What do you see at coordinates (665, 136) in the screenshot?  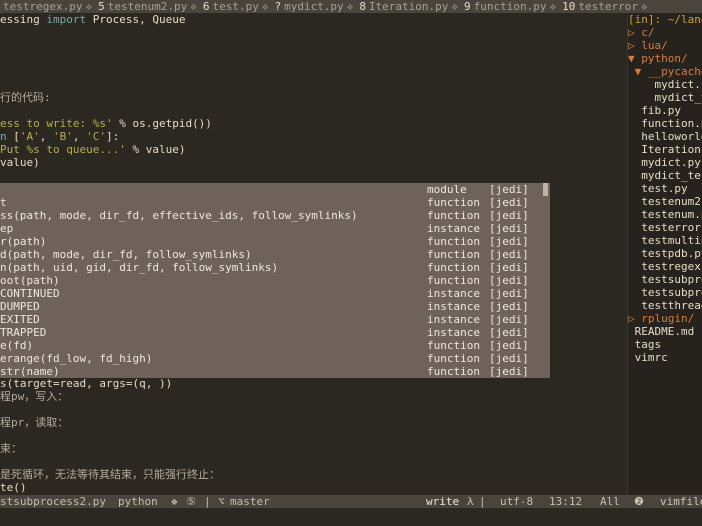 I see `tree-file: helloworld` at bounding box center [665, 136].